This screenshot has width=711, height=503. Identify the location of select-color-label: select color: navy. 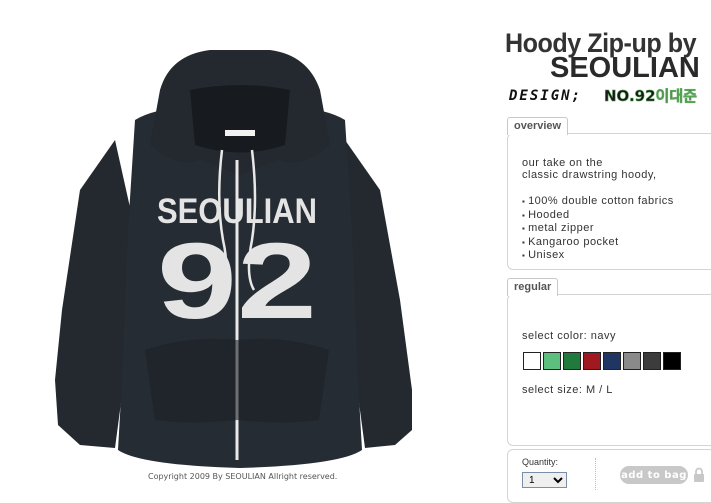
(569, 336).